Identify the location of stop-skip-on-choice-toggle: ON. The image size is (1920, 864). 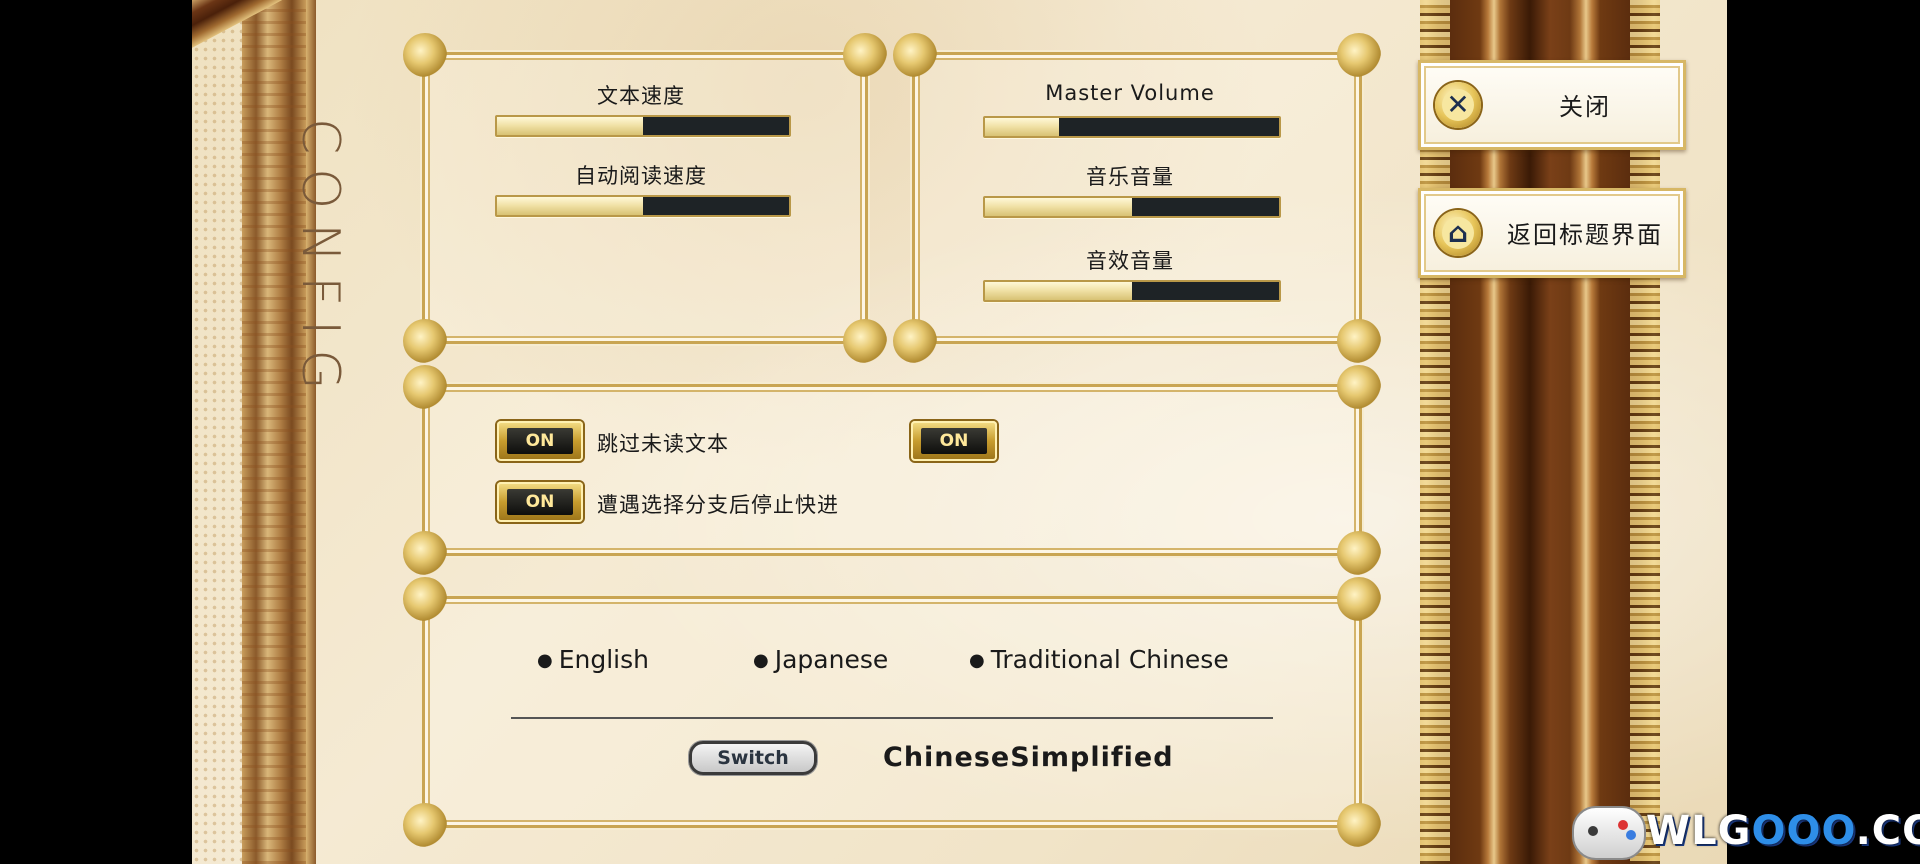
(540, 502).